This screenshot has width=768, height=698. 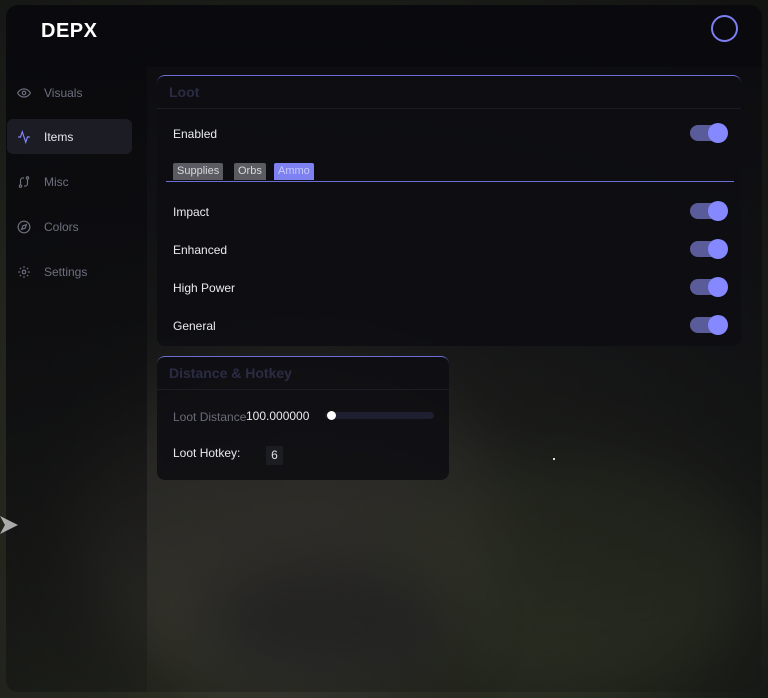 What do you see at coordinates (24, 93) in the screenshot?
I see `eye-icon` at bounding box center [24, 93].